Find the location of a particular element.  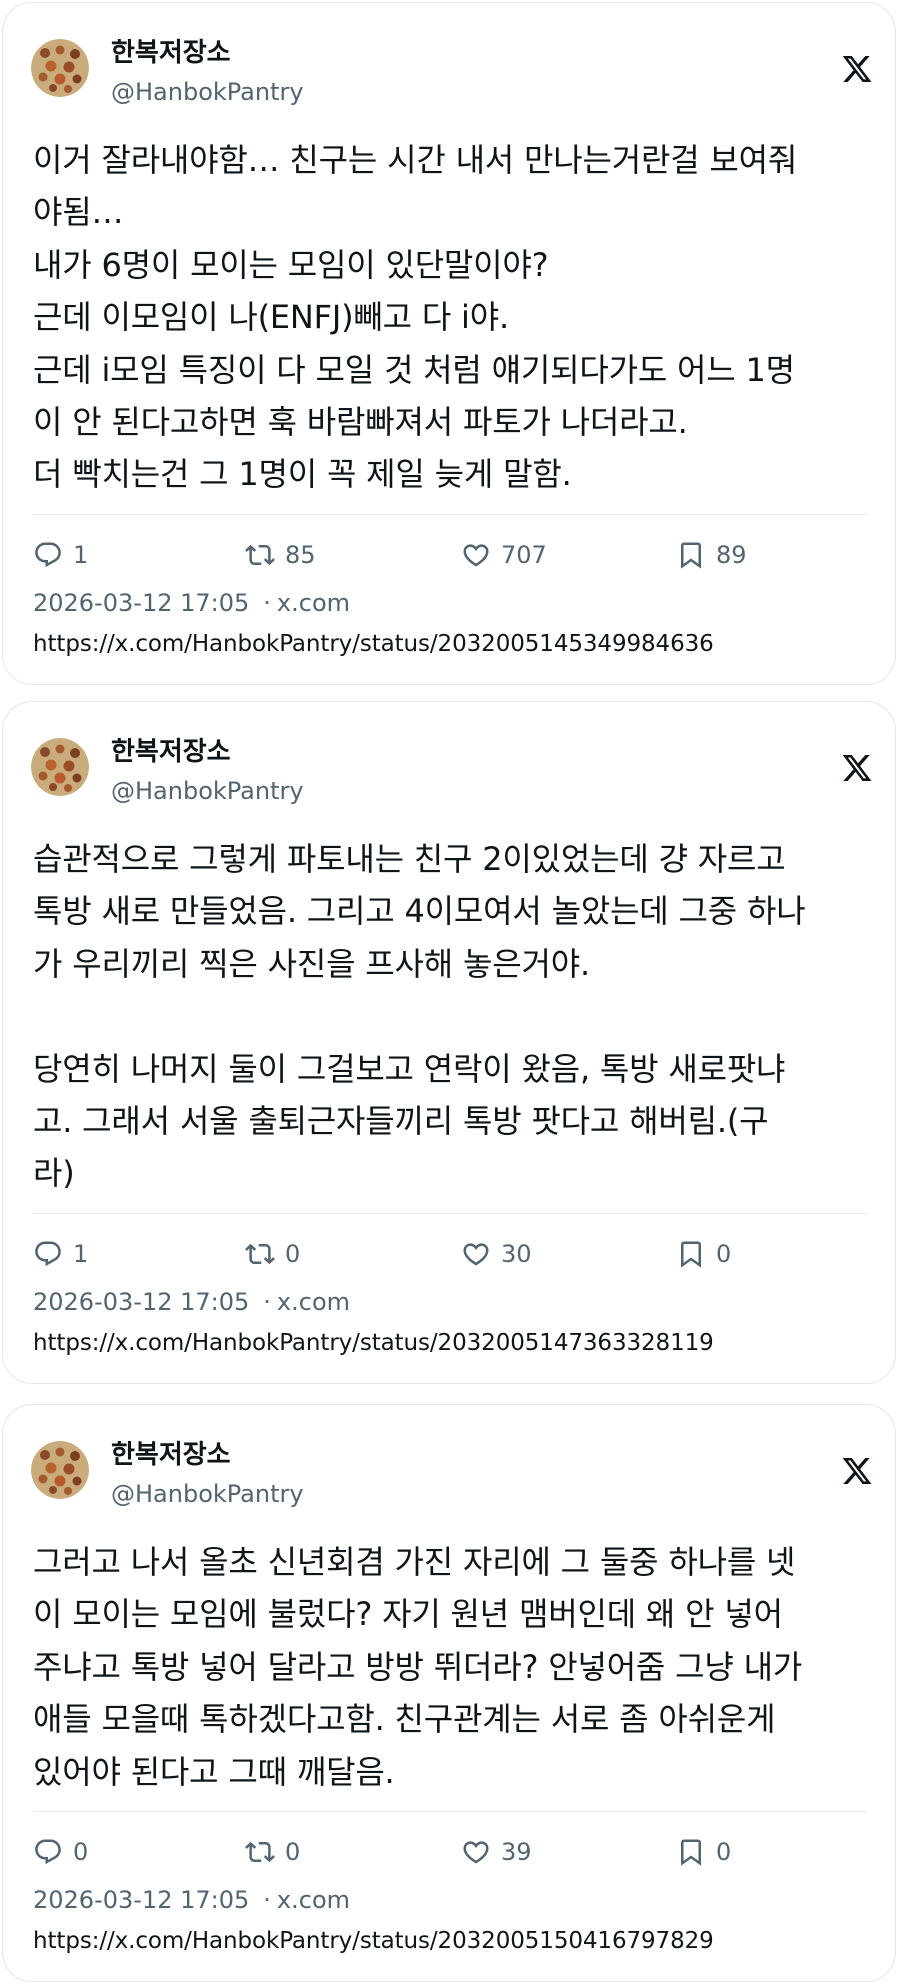

like-count: 707 is located at coordinates (524, 555).